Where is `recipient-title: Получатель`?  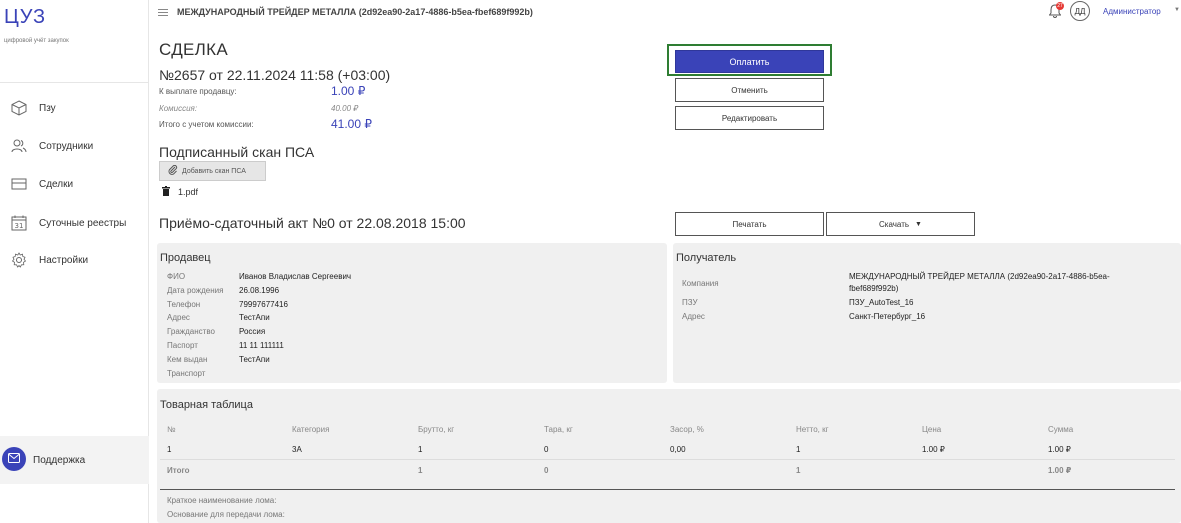
recipient-title: Получатель is located at coordinates (706, 258).